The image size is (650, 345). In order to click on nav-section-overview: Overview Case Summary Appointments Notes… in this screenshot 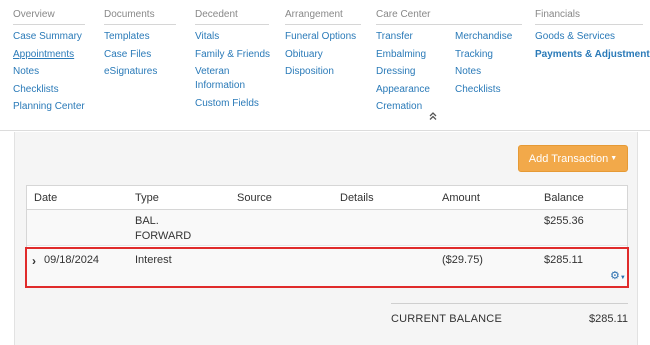, I will do `click(49, 62)`.